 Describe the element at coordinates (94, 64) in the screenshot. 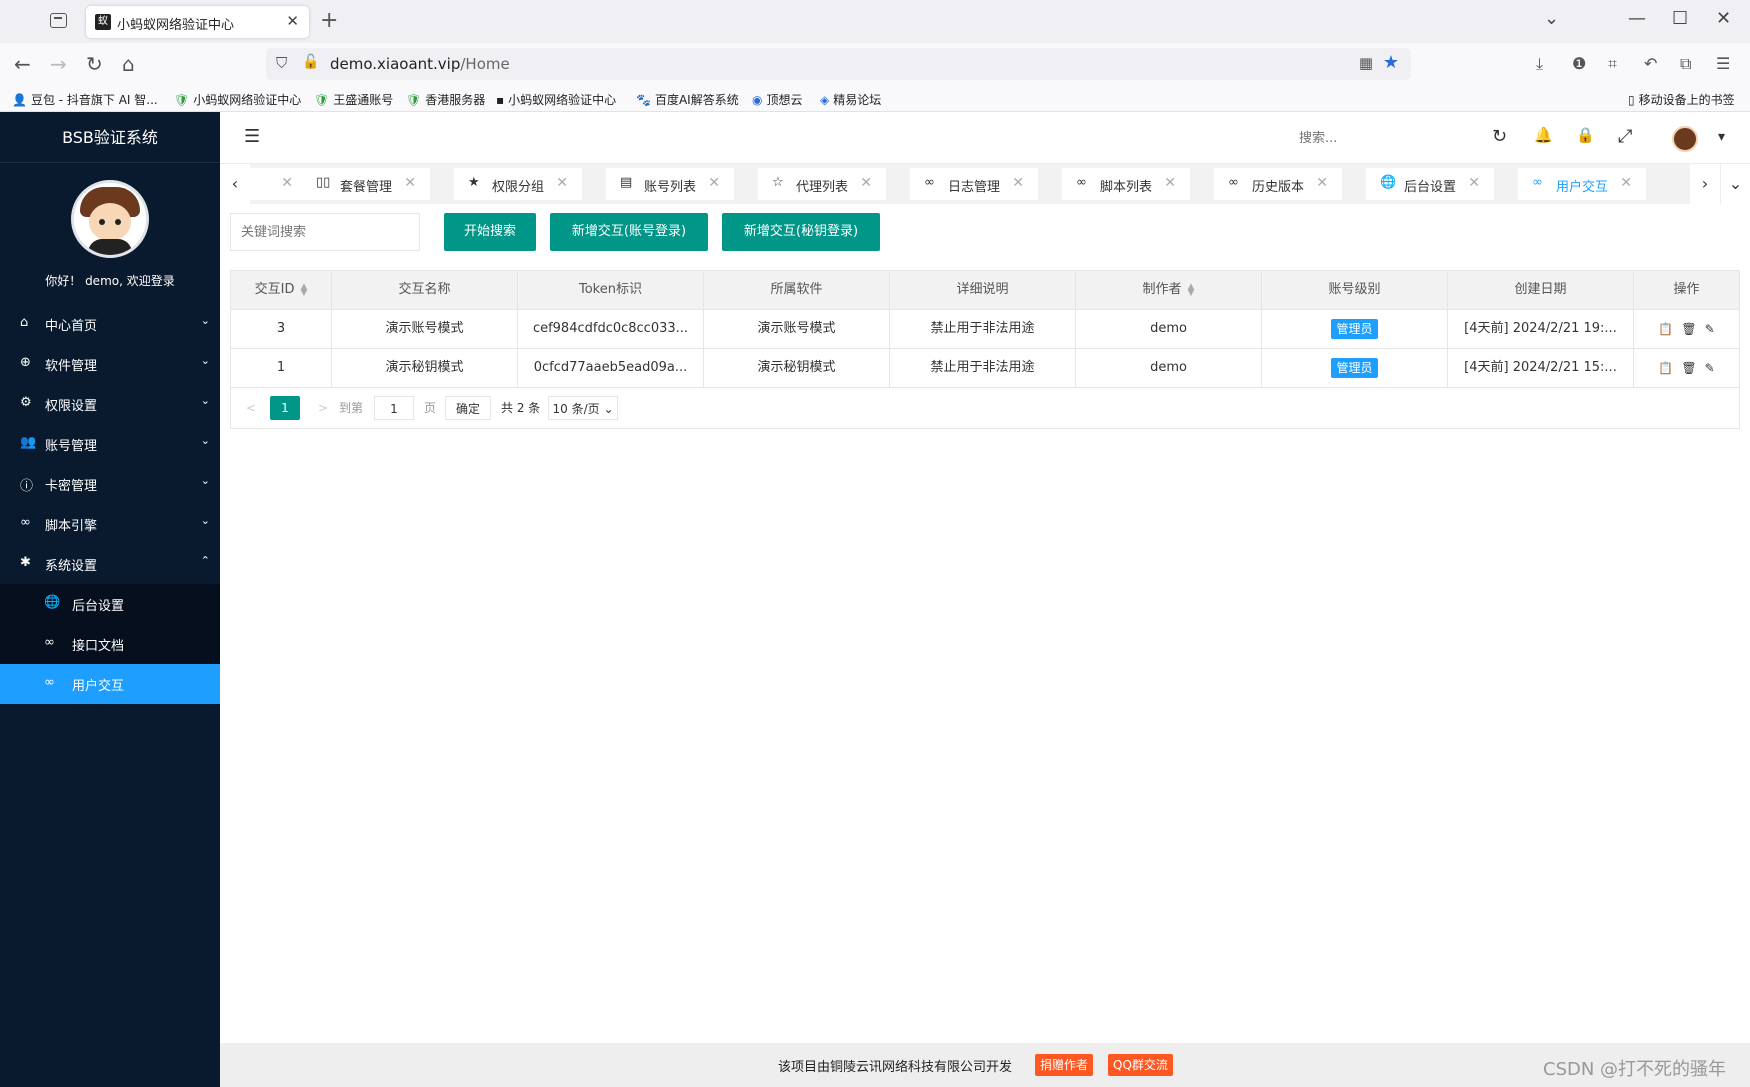

I see `reload-icon: ↻` at that location.